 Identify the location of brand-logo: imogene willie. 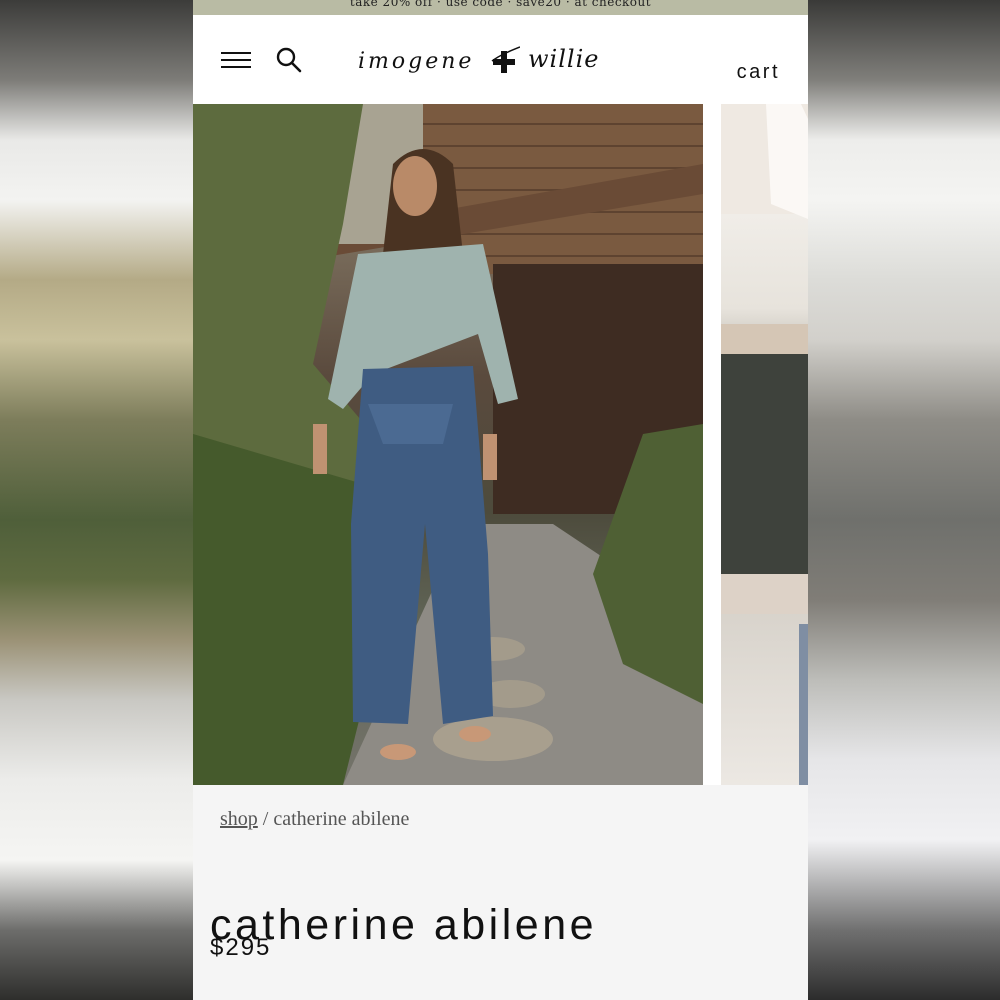
(500, 61).